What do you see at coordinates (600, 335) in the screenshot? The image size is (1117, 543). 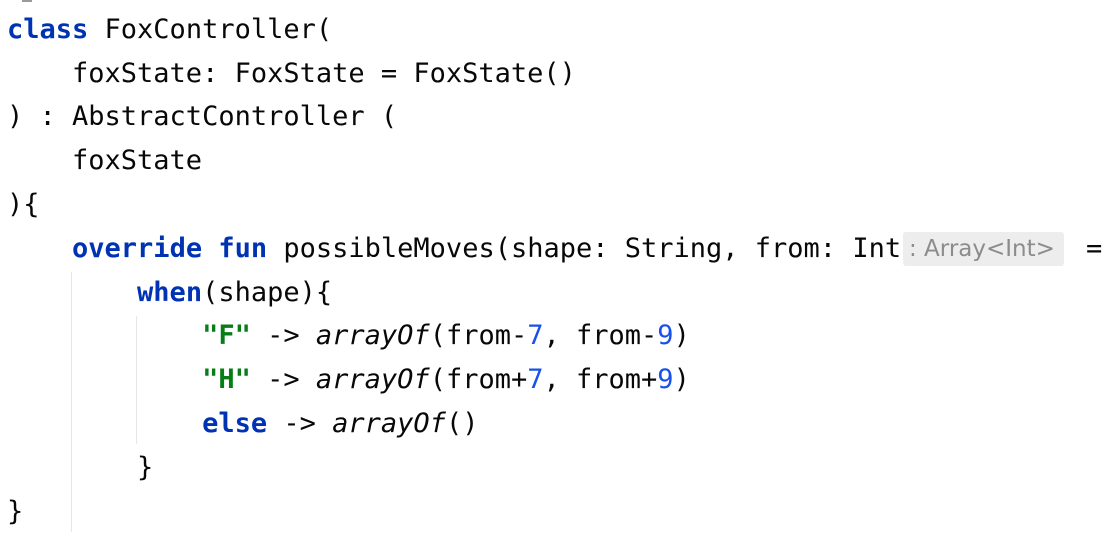 I see `expression: , from-` at bounding box center [600, 335].